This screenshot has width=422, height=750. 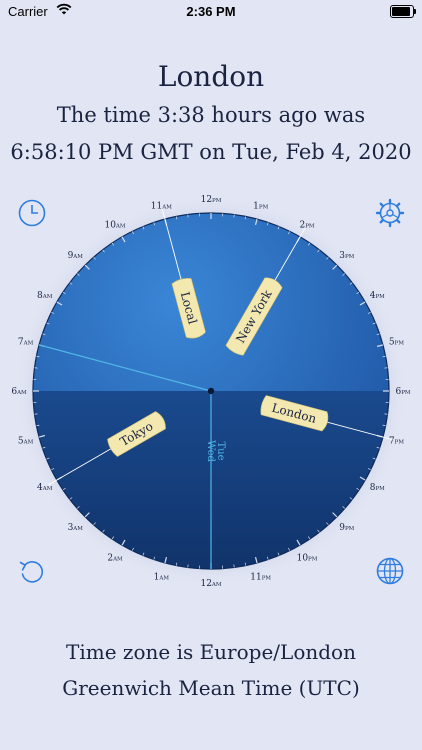 I want to click on timezone-name: Time zone is Europe/London, so click(x=211, y=652).